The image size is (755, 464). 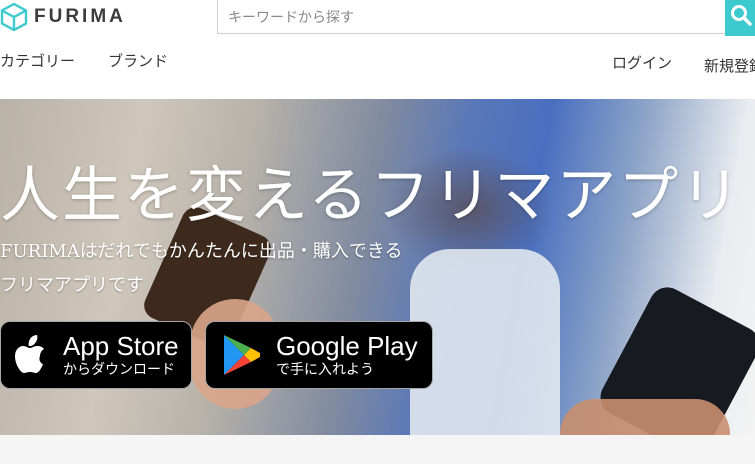 I want to click on hero-photo-hand, so click(x=645, y=417).